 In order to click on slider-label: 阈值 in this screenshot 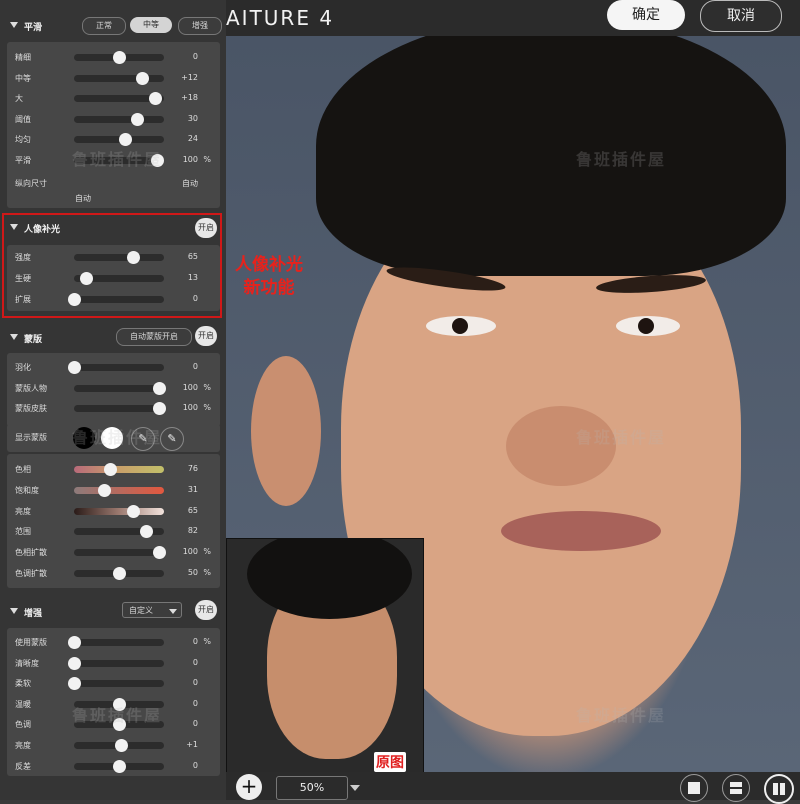, I will do `click(23, 119)`.